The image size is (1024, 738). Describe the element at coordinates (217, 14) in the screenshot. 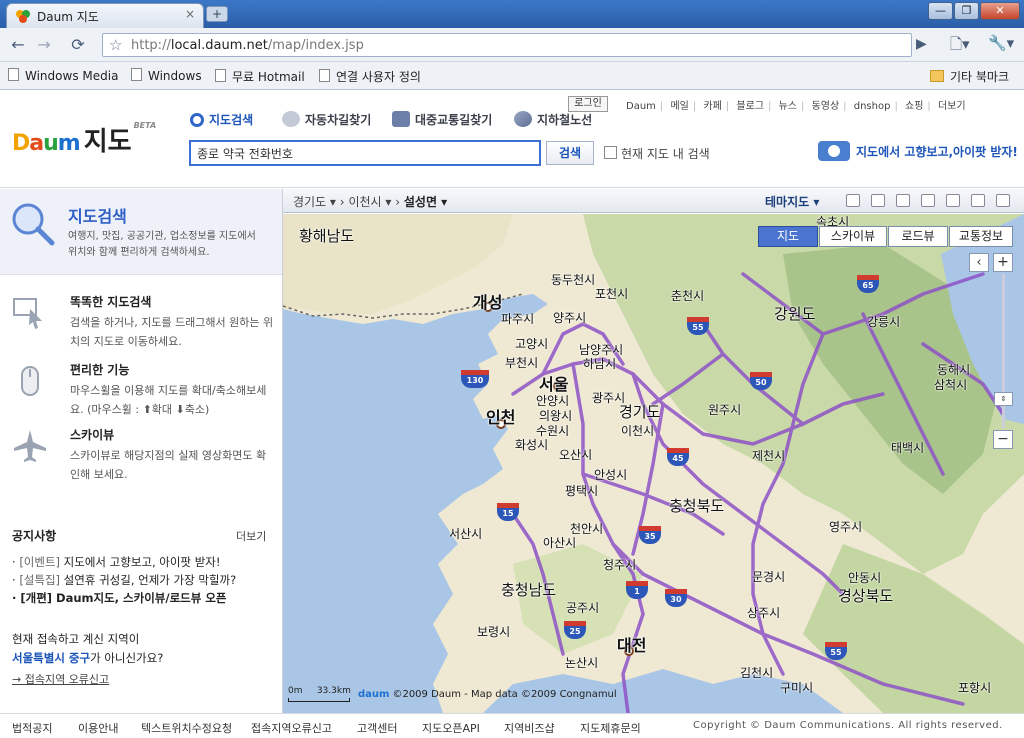

I see `new-tab-button: +` at that location.